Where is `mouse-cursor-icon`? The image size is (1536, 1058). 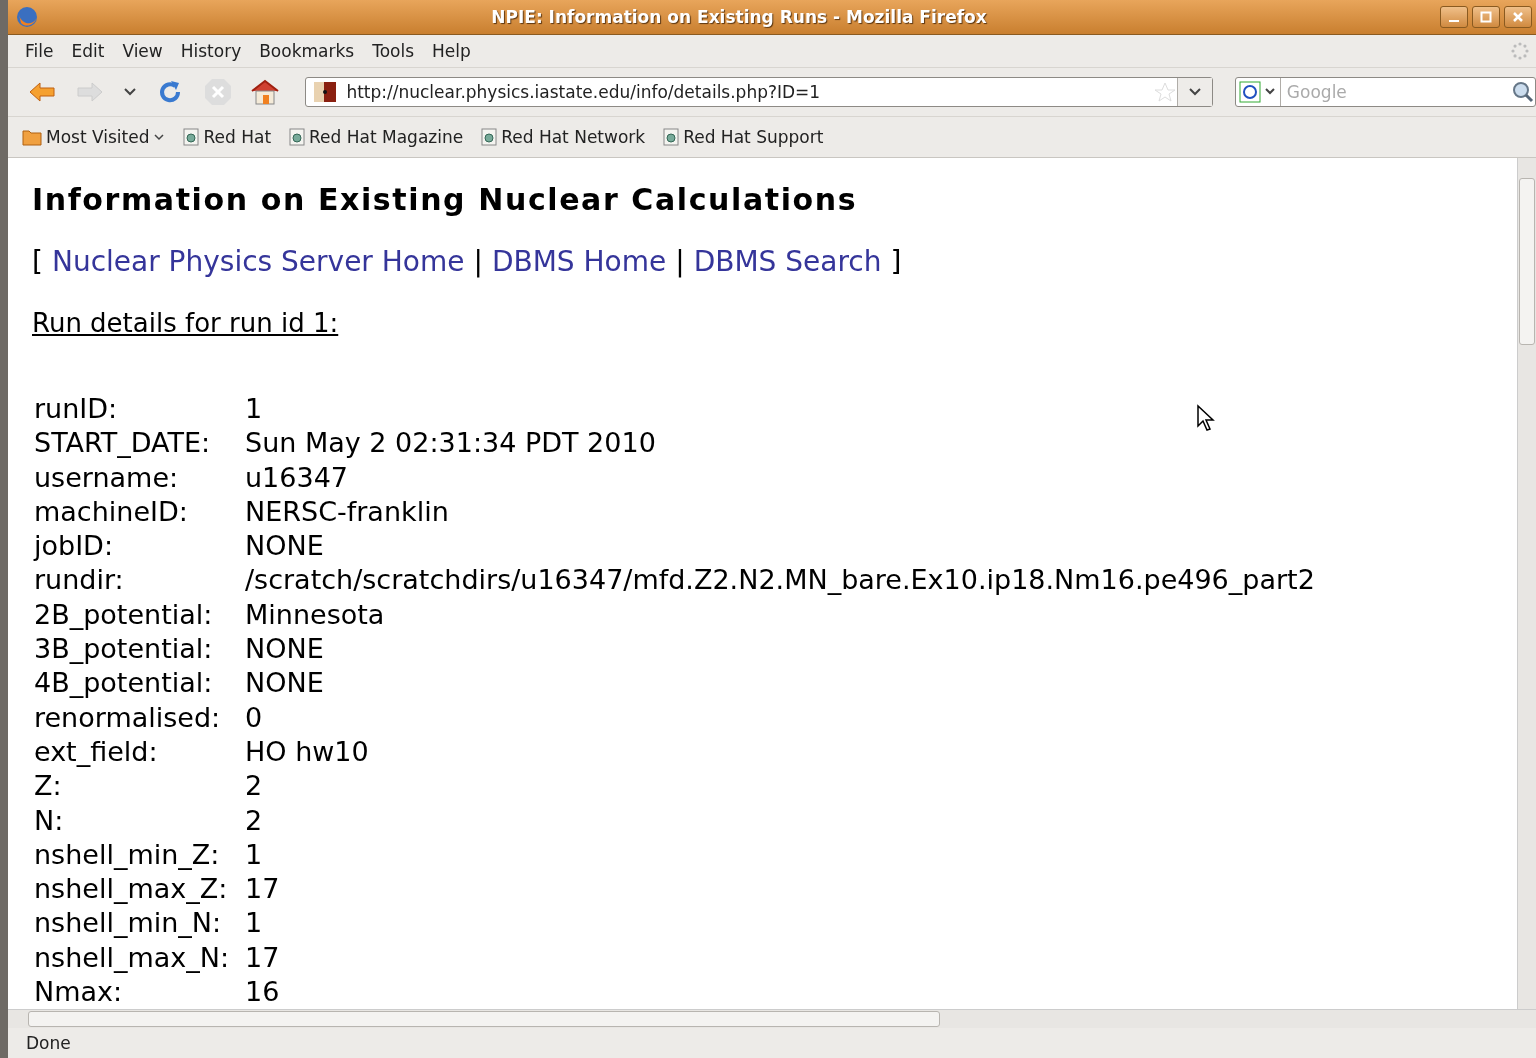
mouse-cursor-icon is located at coordinates (1206, 418).